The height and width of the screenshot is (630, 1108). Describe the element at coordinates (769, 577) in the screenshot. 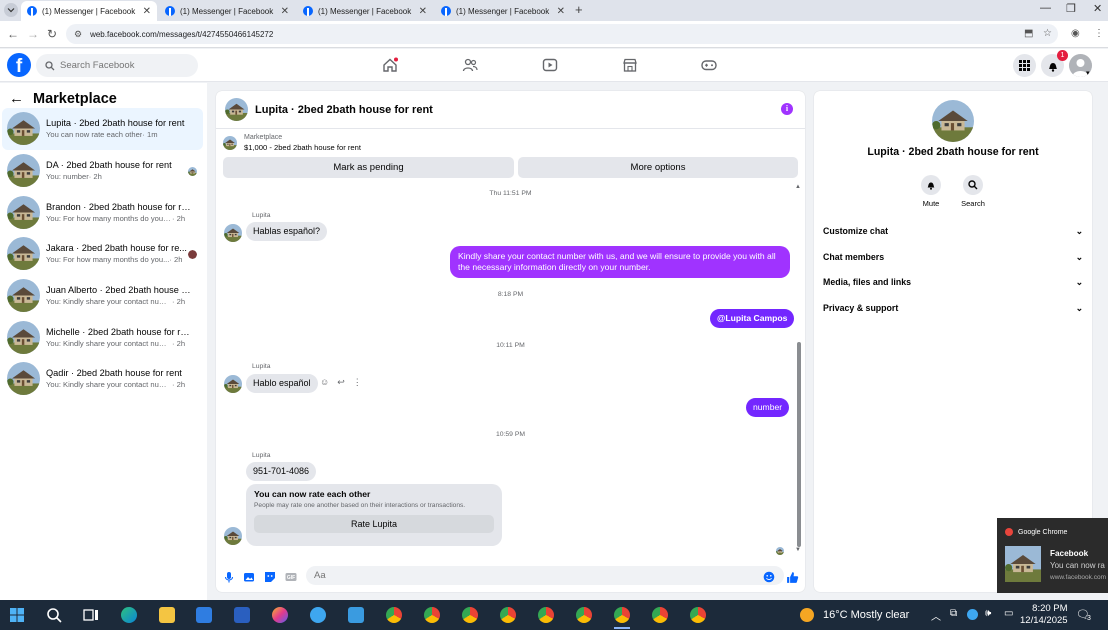

I see `emoji-icon` at that location.